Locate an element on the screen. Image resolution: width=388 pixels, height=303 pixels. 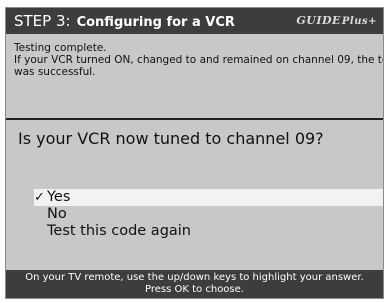
option-label: Test this code again is located at coordinates (119, 231).